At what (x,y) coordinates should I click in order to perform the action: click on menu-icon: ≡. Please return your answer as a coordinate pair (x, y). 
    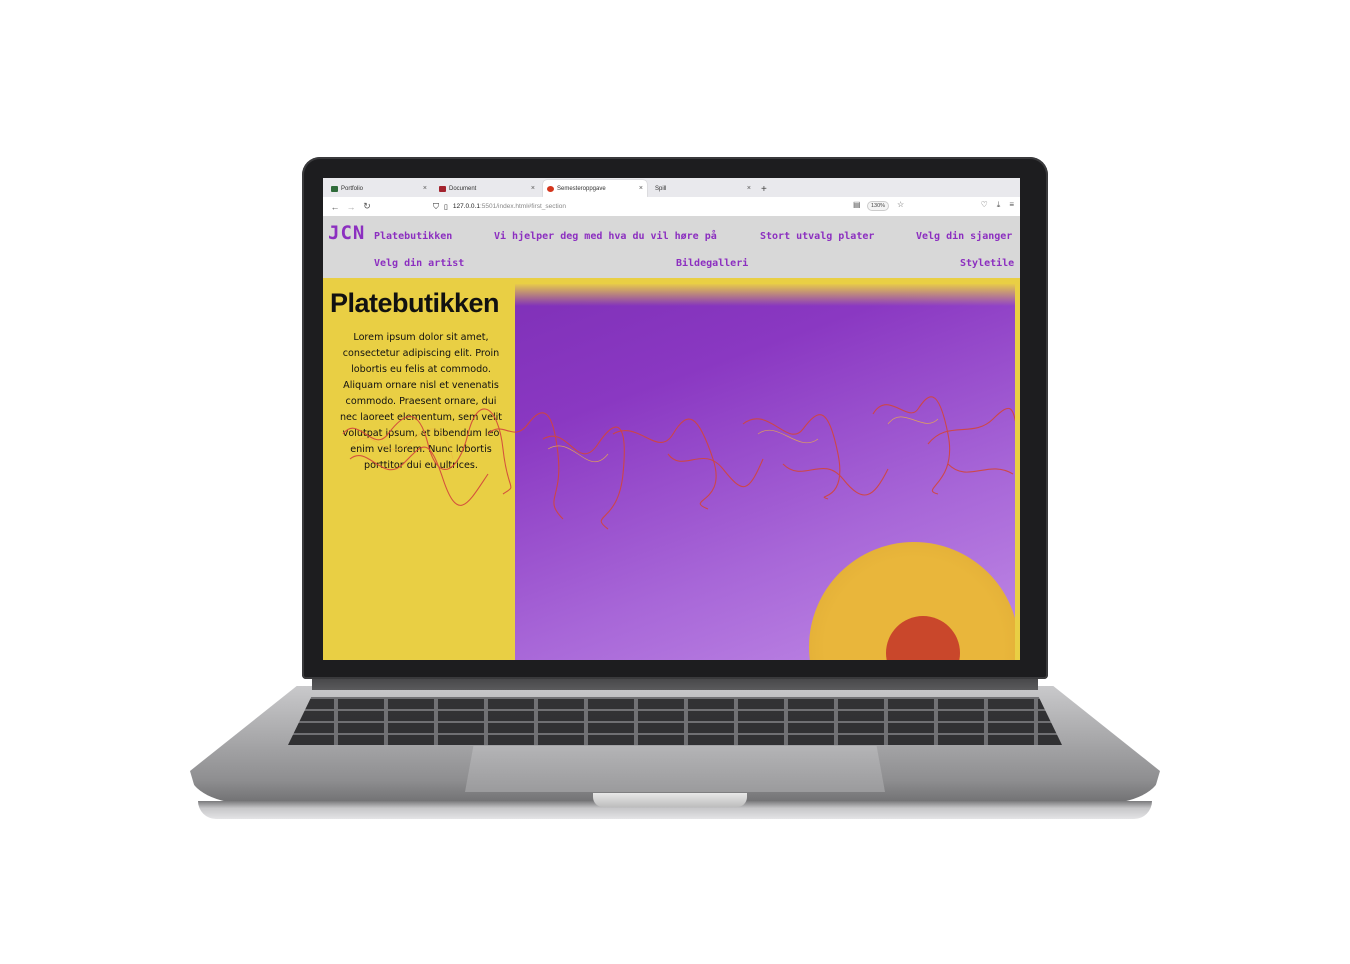
    Looking at the image, I should click on (1011, 205).